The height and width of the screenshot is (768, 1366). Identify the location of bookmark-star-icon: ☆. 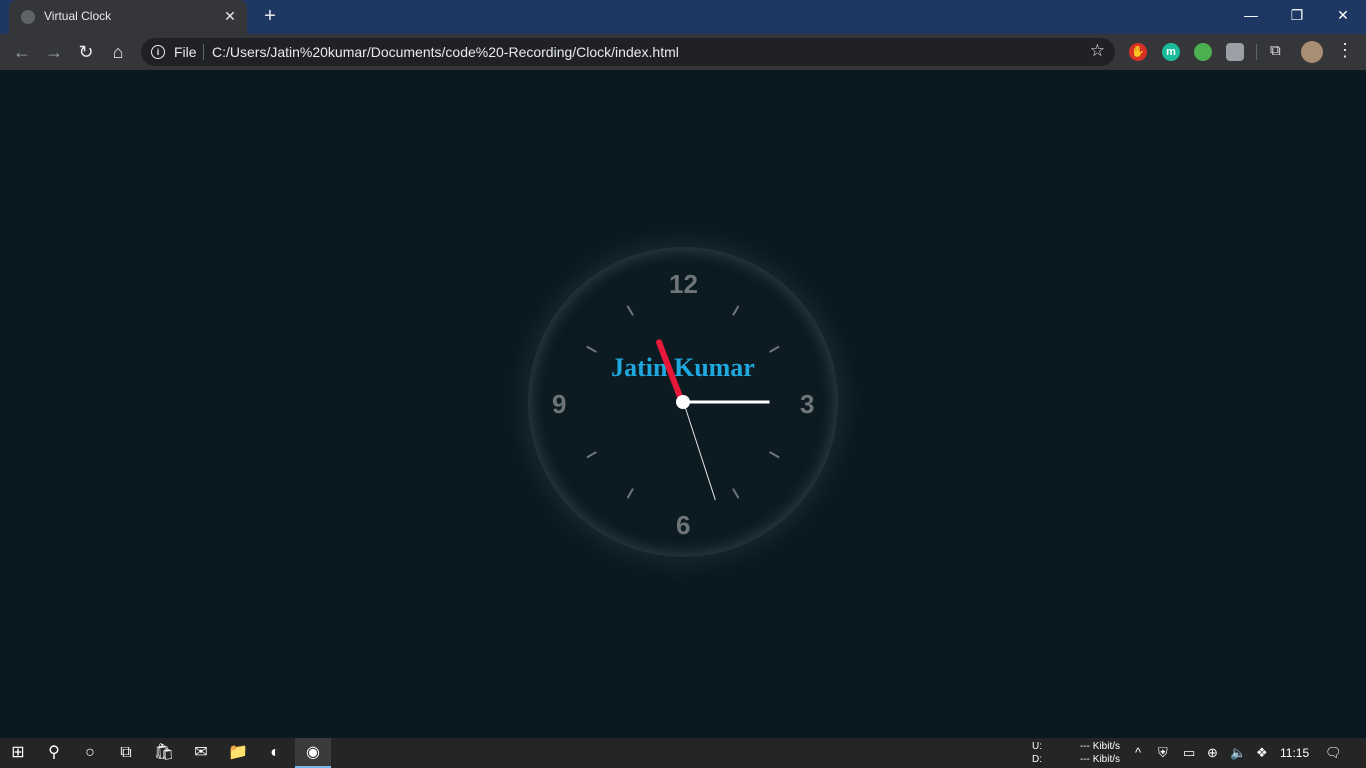
(1097, 51).